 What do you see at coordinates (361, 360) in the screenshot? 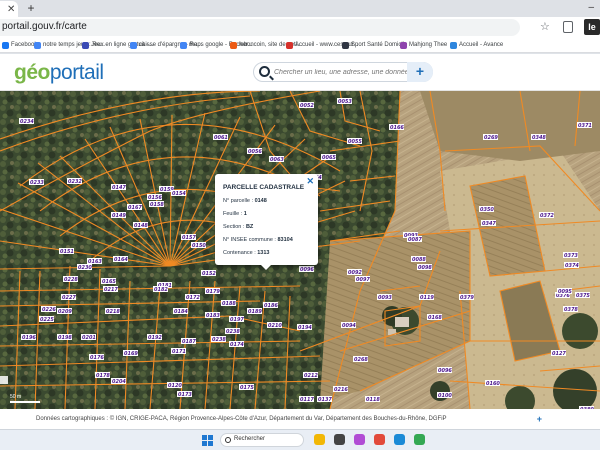
I see `parcel-number-label: 0268` at bounding box center [361, 360].